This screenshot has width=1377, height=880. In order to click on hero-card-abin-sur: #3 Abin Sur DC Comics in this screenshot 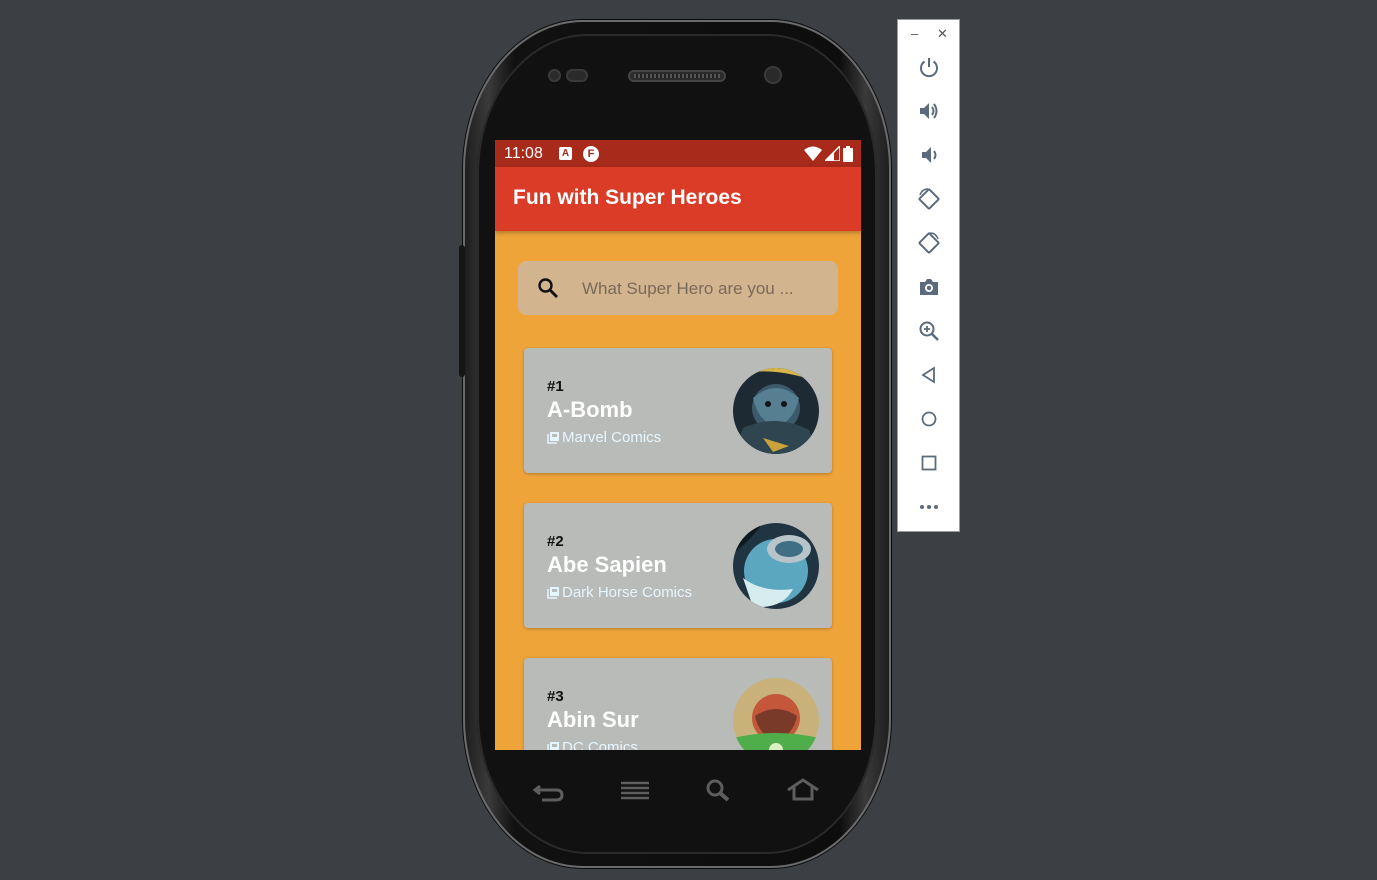, I will do `click(678, 704)`.